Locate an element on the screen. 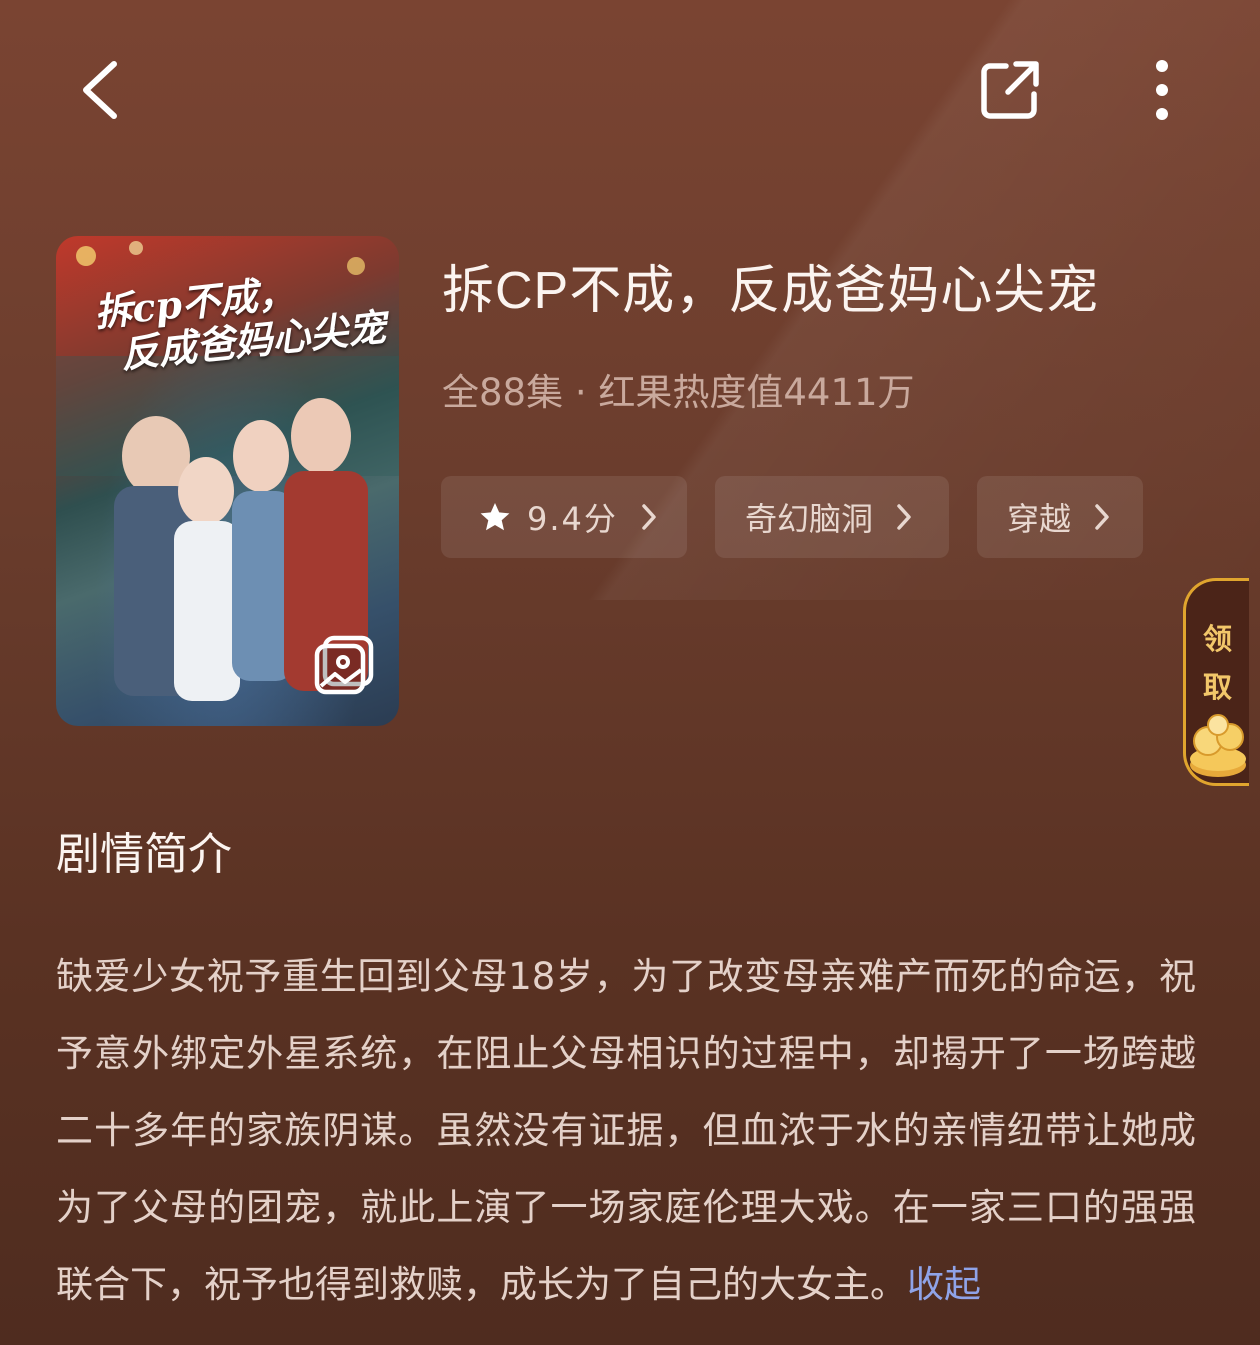 The image size is (1260, 1345). more-button is located at coordinates (1162, 90).